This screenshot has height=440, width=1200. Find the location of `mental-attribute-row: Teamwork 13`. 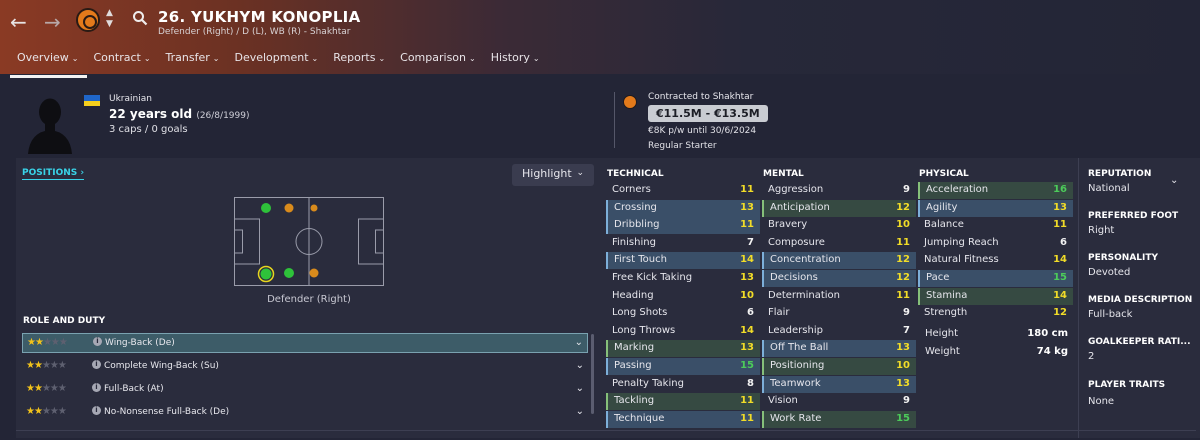

mental-attribute-row: Teamwork 13 is located at coordinates (839, 384).